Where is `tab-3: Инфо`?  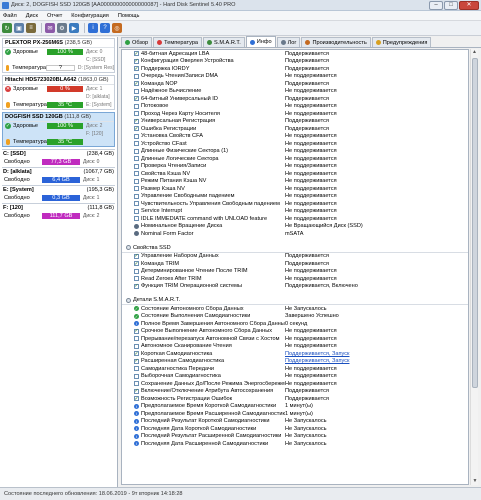 tab-3: Инфо is located at coordinates (260, 41).